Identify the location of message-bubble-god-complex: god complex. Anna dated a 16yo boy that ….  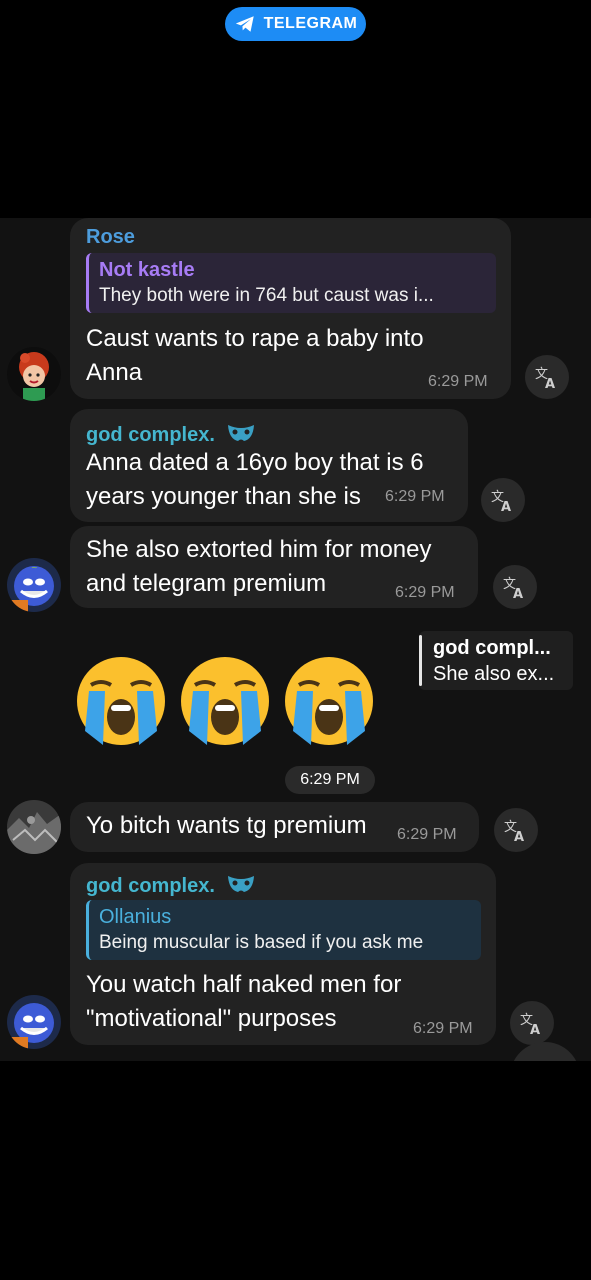
(269, 465).